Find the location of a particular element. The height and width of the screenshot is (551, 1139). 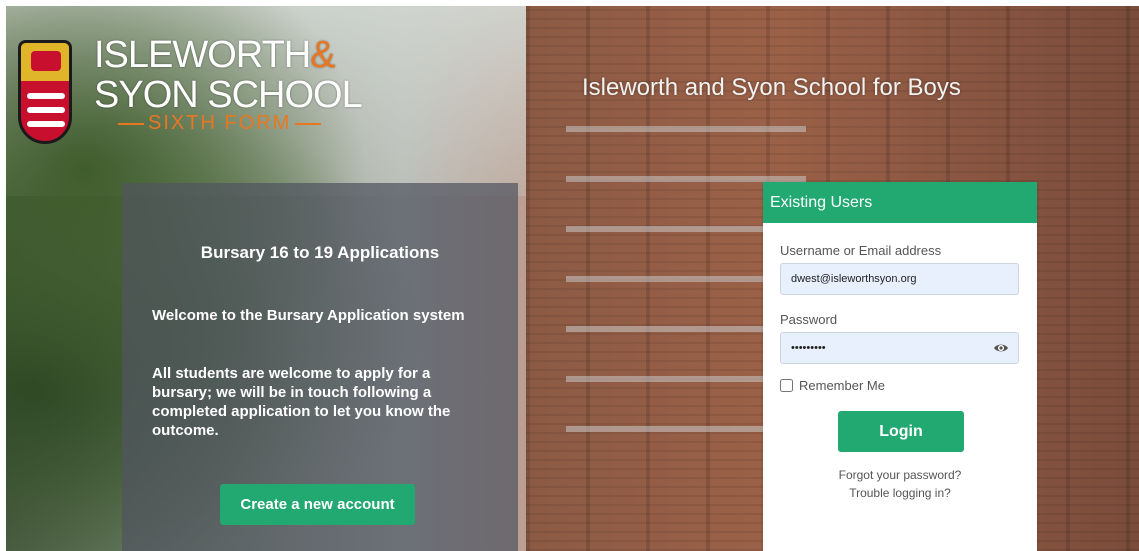

forgot-password-link: Forgot your password? is located at coordinates (900, 475).